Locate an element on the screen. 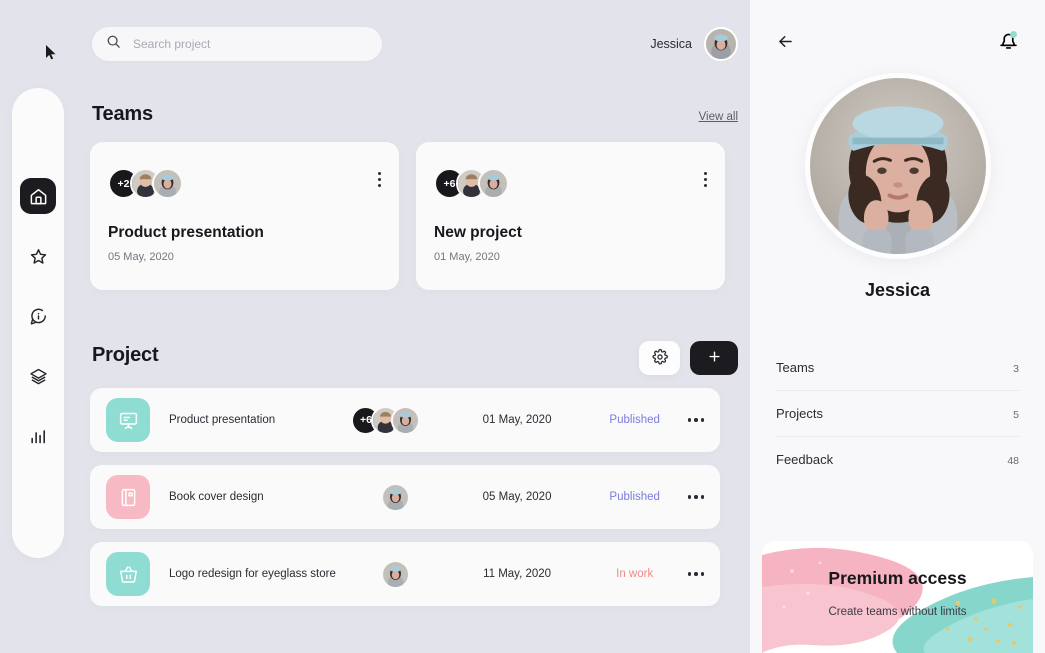 The width and height of the screenshot is (1045, 653). bell-icon is located at coordinates (1008, 44).